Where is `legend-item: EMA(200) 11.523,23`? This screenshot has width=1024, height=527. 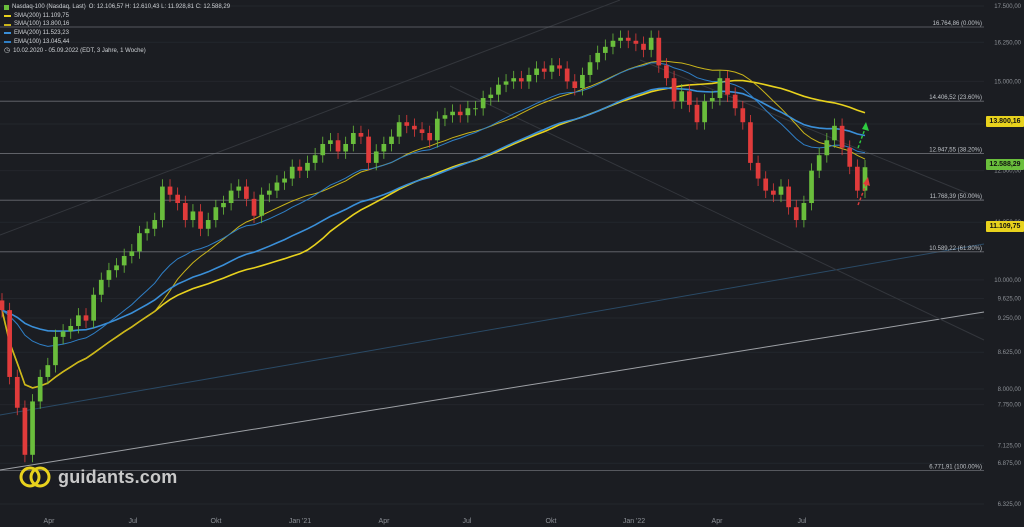 legend-item: EMA(200) 11.523,23 is located at coordinates (117, 33).